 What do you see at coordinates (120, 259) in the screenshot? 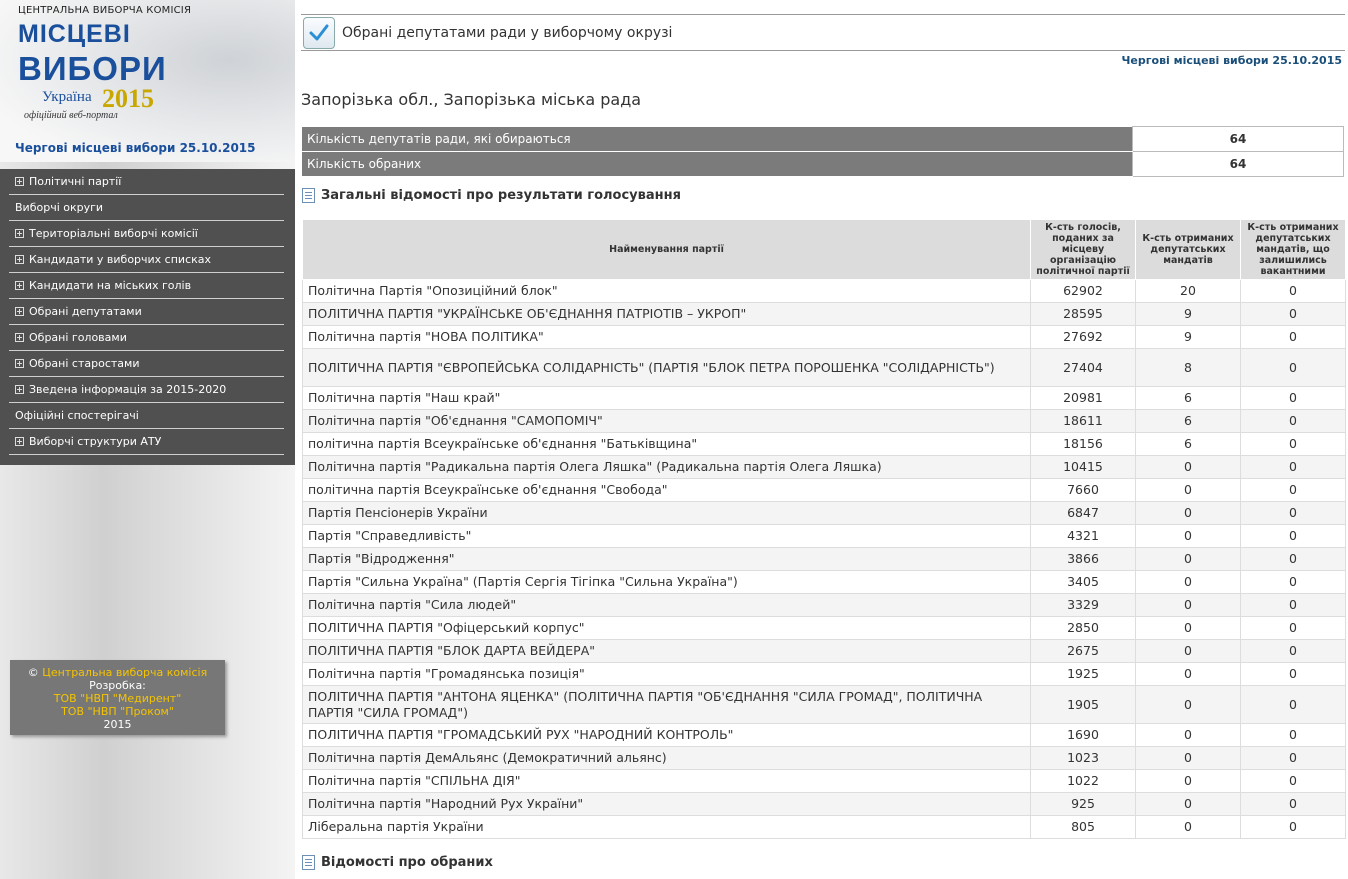
I see `sidebar-item-label: Кандидати у виборчих списках` at bounding box center [120, 259].